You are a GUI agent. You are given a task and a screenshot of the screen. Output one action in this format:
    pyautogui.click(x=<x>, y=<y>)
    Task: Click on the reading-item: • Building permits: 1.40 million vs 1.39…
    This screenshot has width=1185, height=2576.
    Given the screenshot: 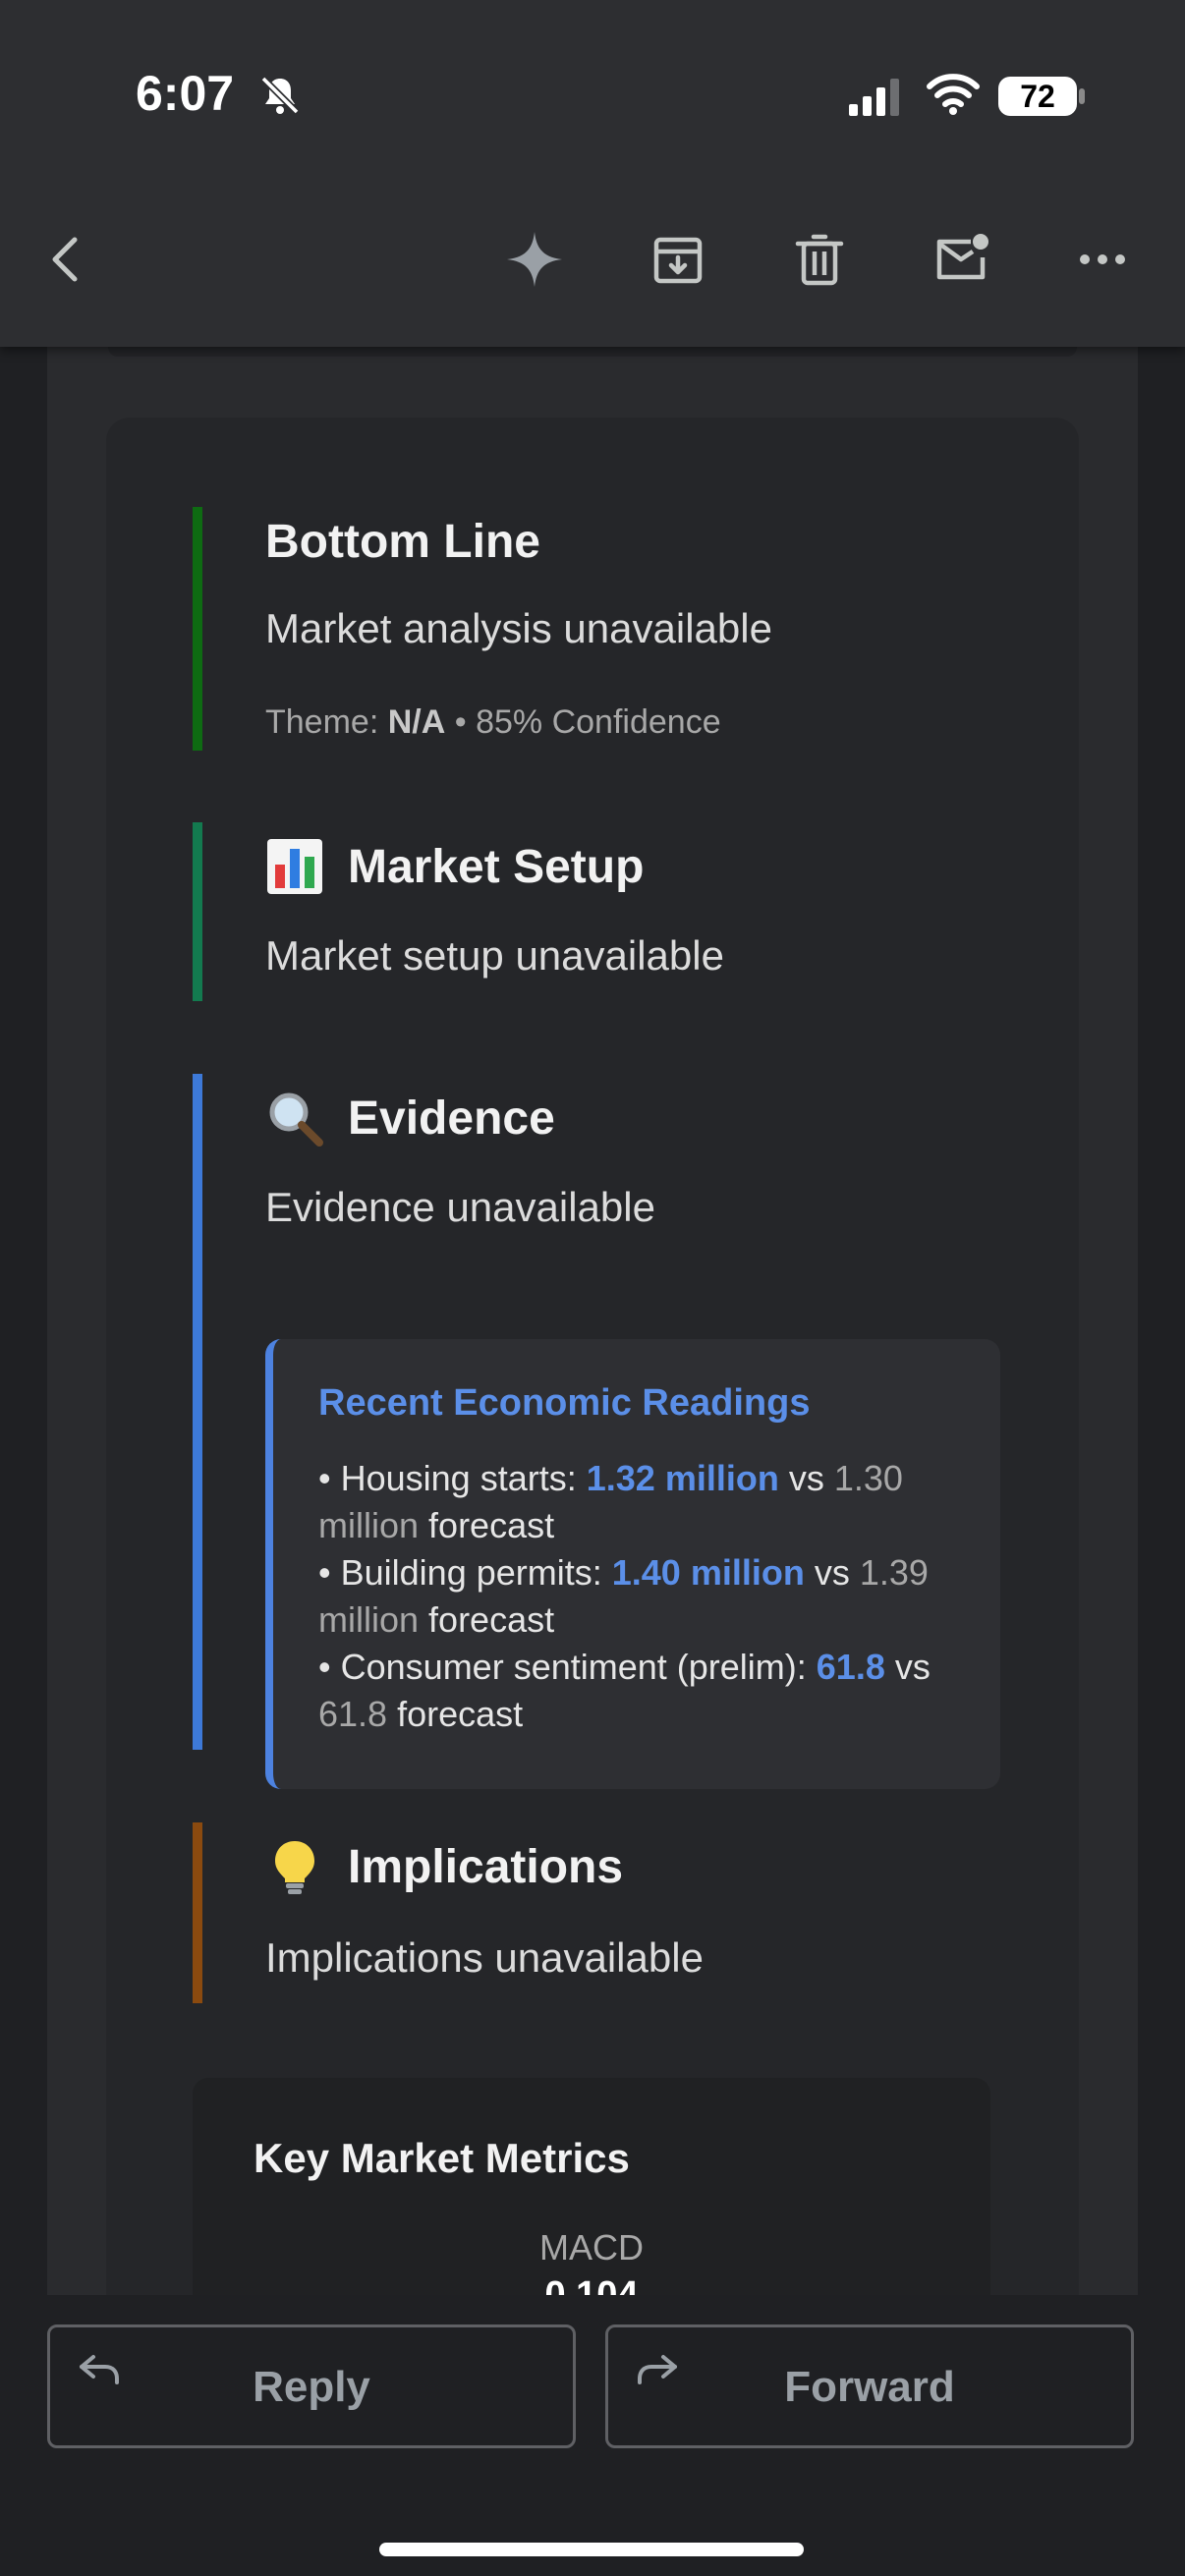 What is the action you would take?
    pyautogui.click(x=643, y=1596)
    